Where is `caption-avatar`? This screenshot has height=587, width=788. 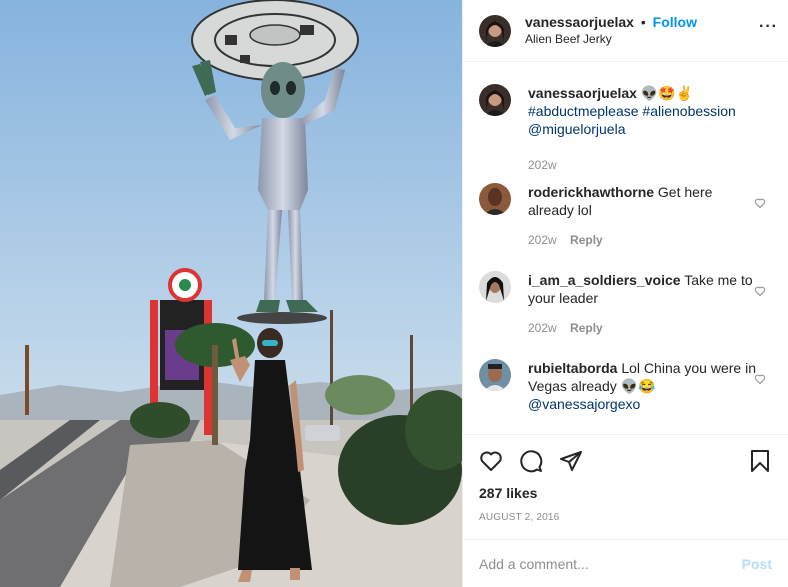 caption-avatar is located at coordinates (495, 100).